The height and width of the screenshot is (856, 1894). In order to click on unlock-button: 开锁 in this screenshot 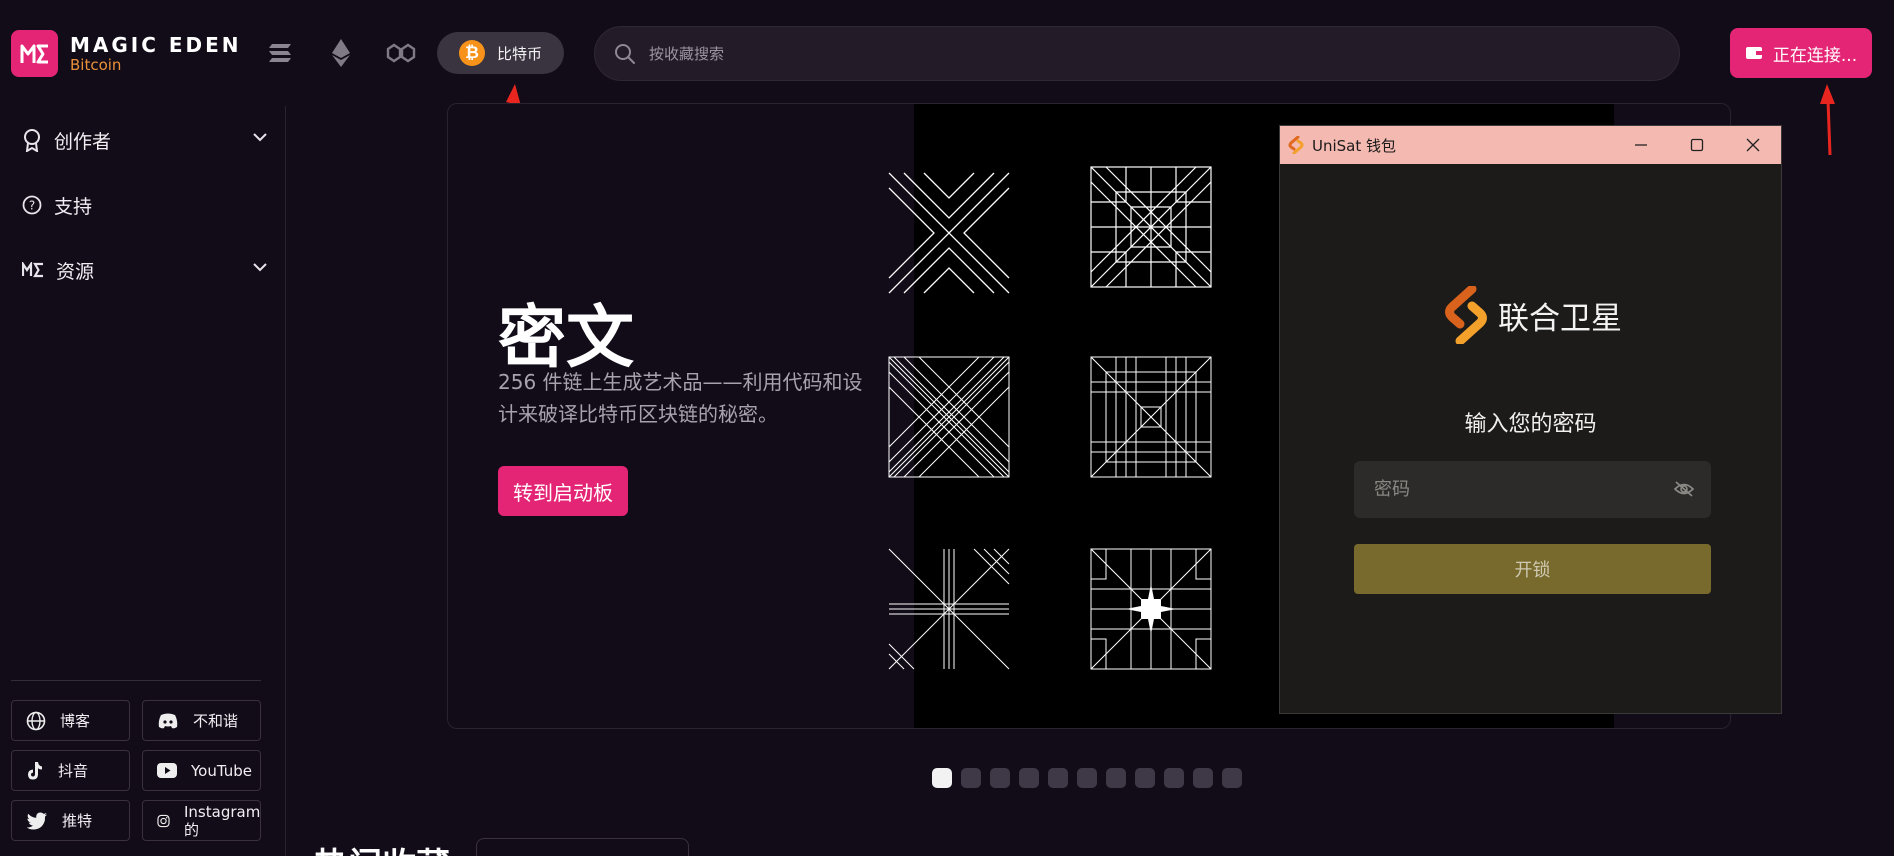, I will do `click(1532, 569)`.